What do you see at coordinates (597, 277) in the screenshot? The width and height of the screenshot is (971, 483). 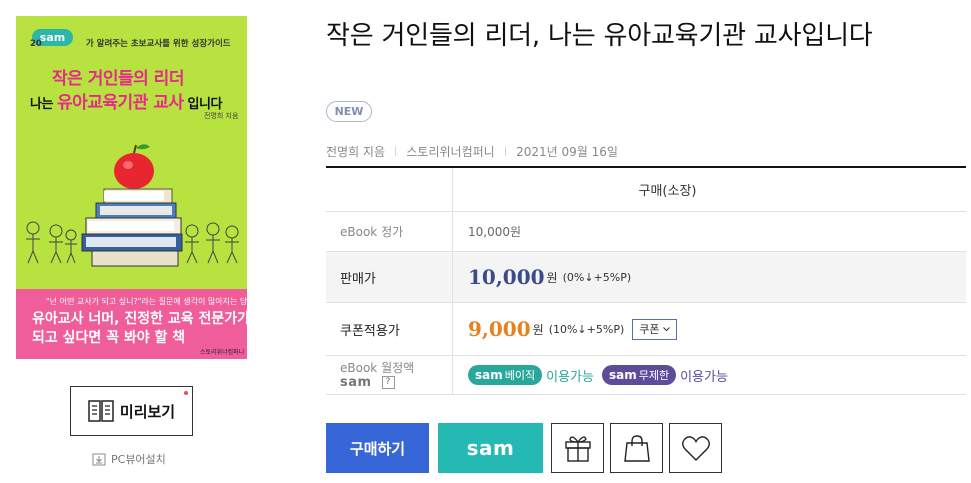 I see `sale-price-discount: (0%↓+5%P)` at bounding box center [597, 277].